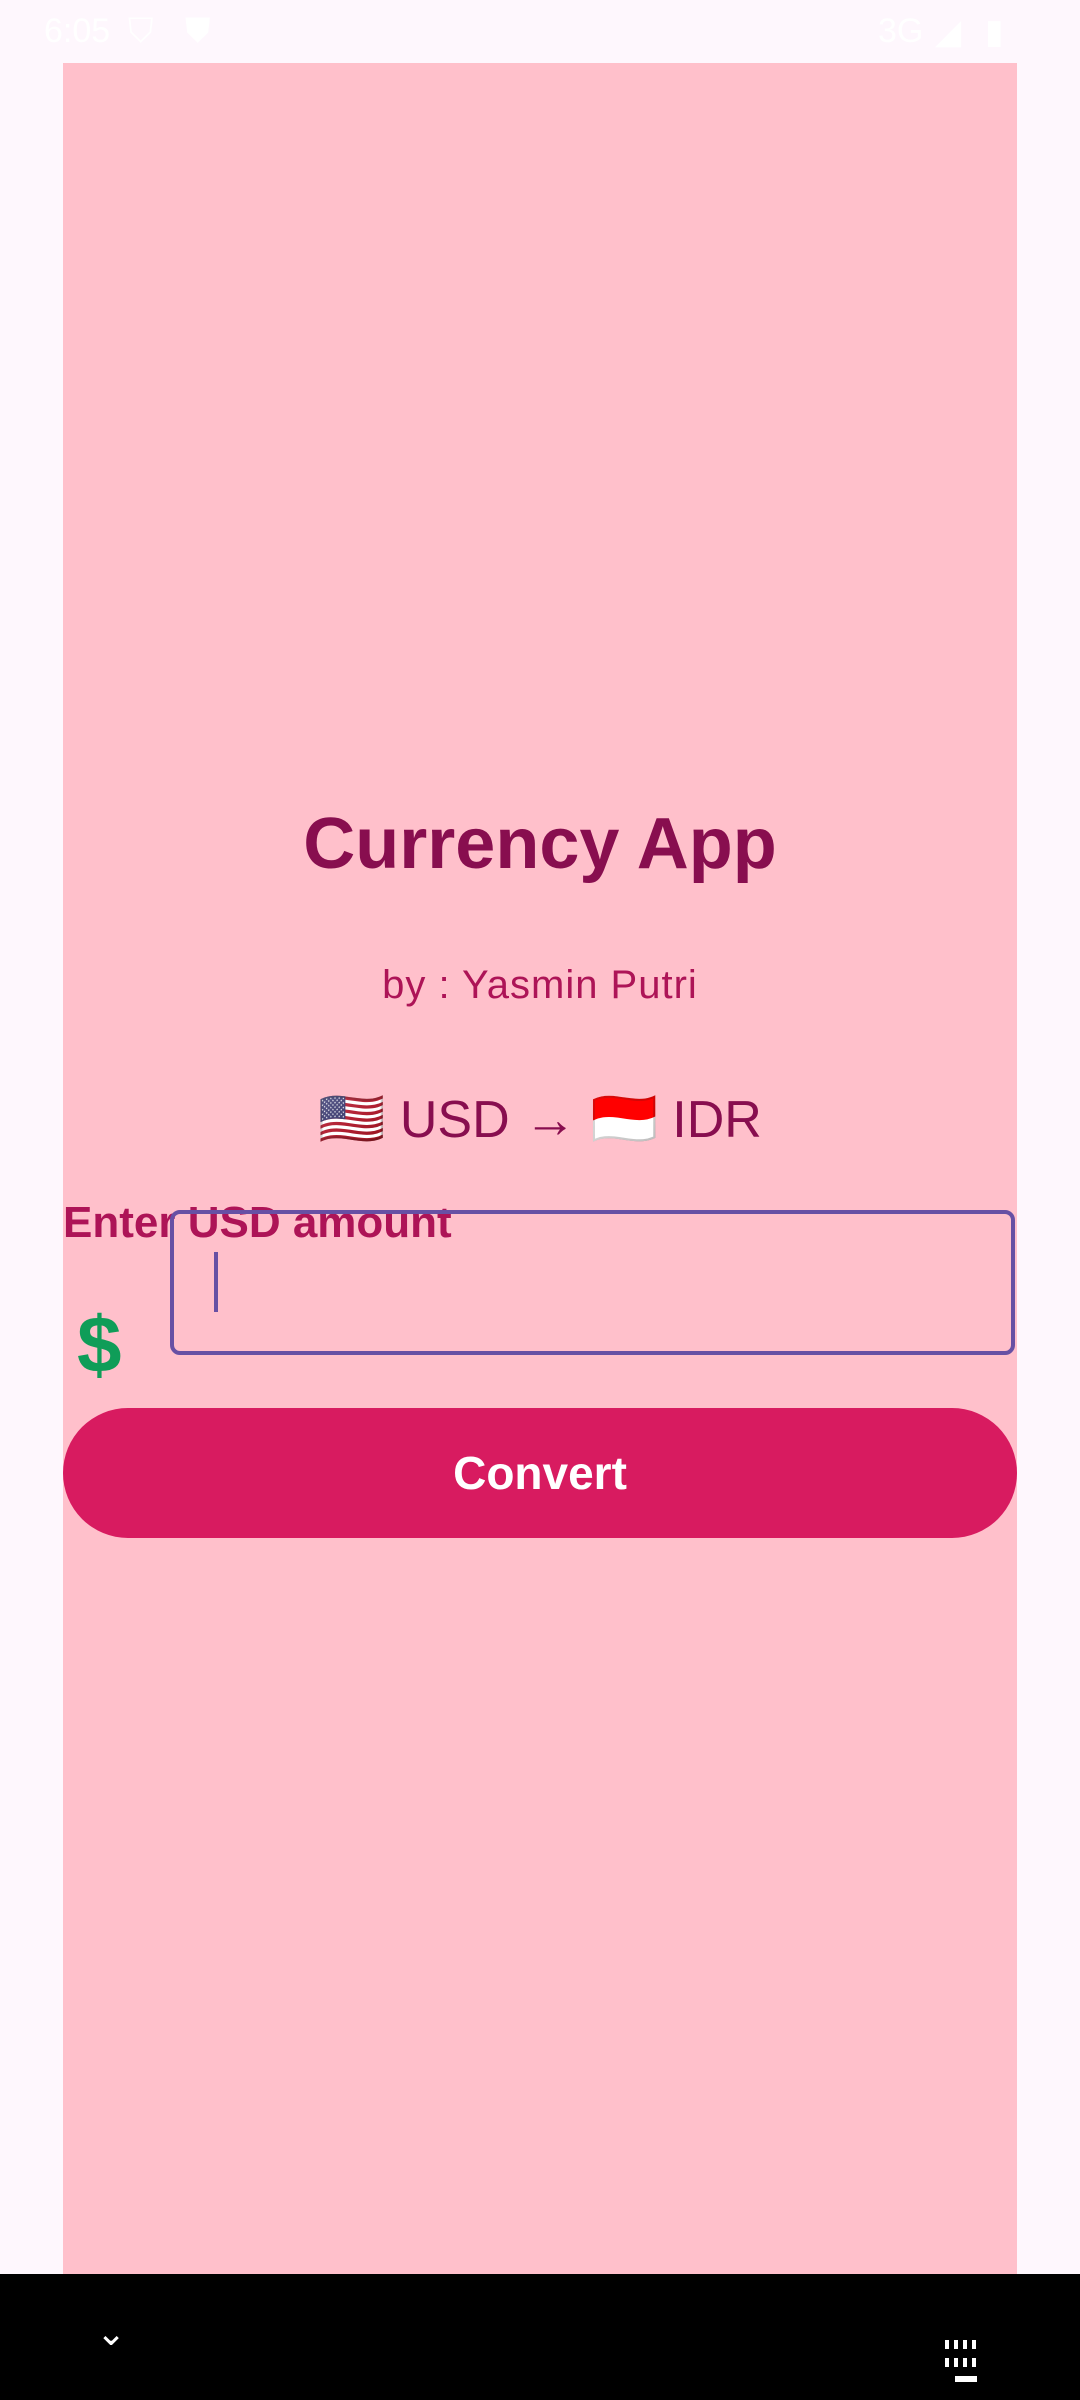 This screenshot has width=1080, height=2400. What do you see at coordinates (948, 32) in the screenshot?
I see `signal-icon: ◢` at bounding box center [948, 32].